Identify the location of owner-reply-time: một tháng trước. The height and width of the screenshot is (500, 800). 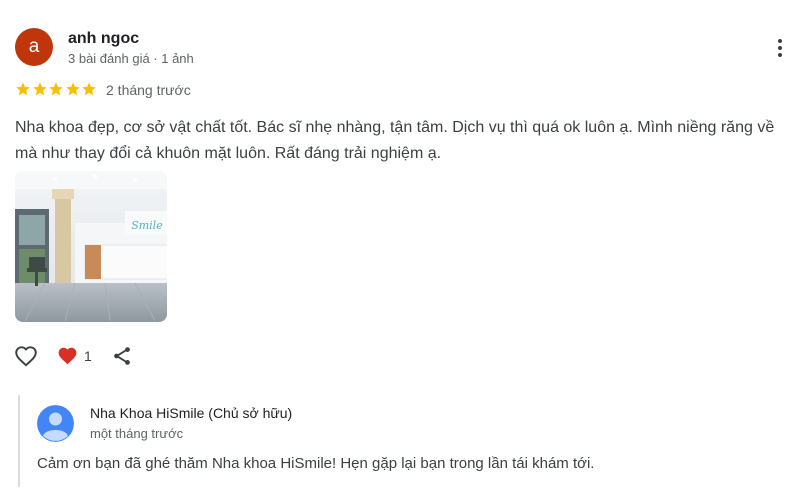
(137, 433).